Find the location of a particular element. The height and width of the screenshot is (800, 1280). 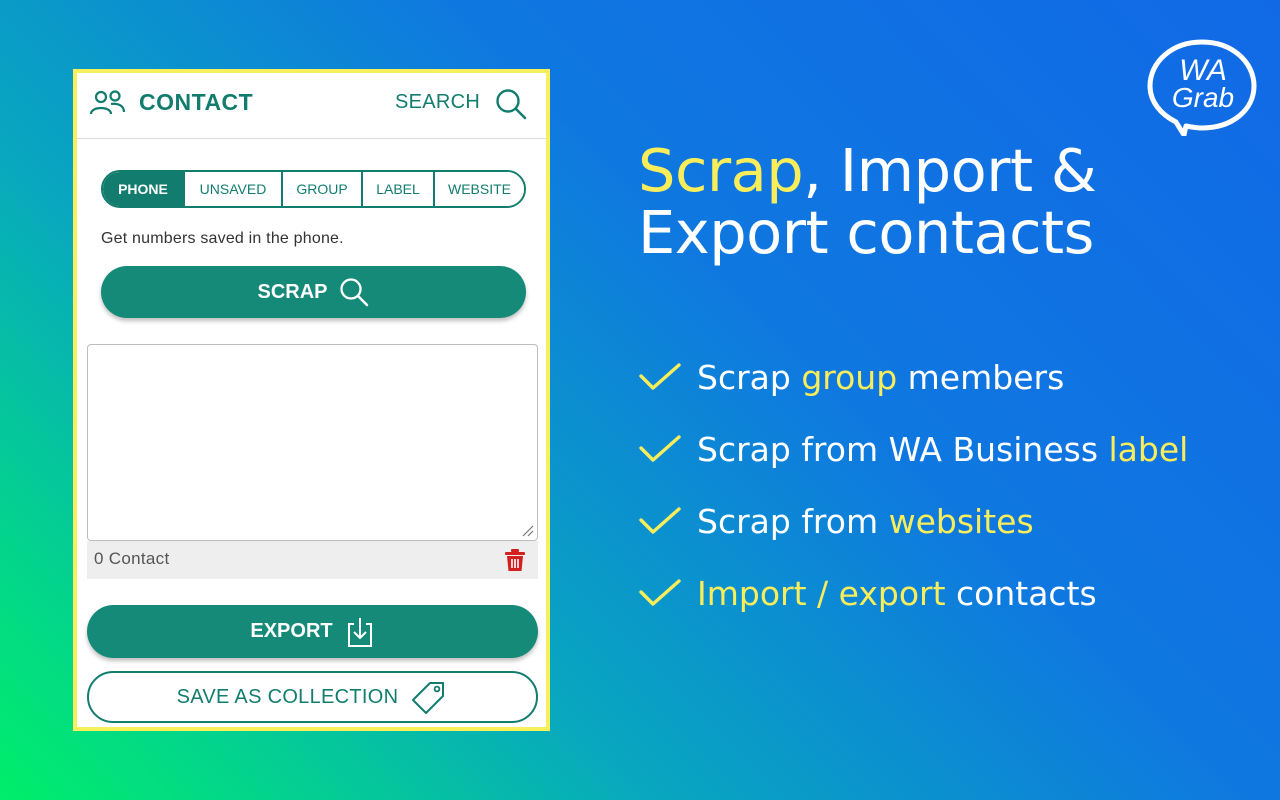

headline: Scrap, Import & Export contacts is located at coordinates (867, 203).